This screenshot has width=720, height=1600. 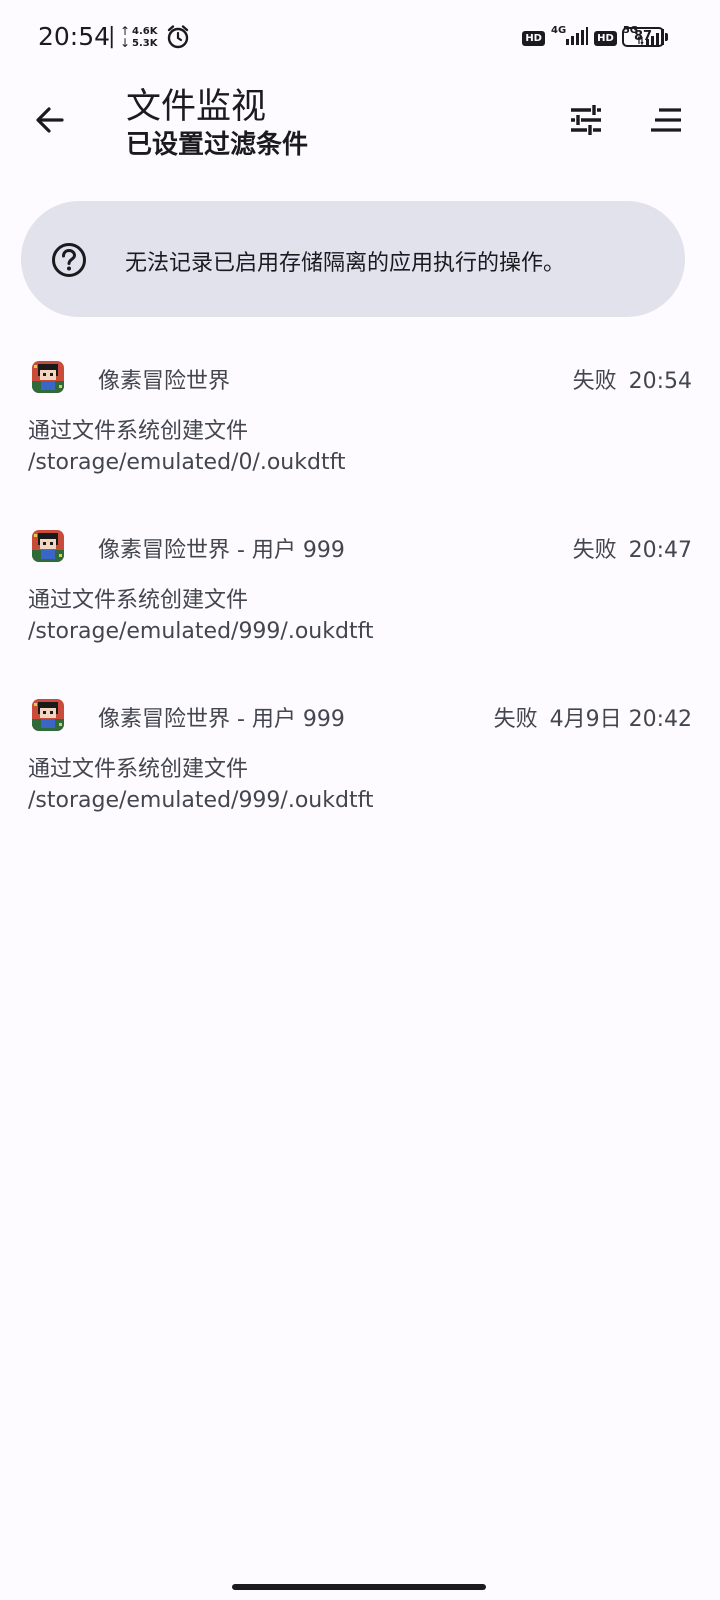 What do you see at coordinates (145, 31) in the screenshot?
I see `speed-up: 4.6K` at bounding box center [145, 31].